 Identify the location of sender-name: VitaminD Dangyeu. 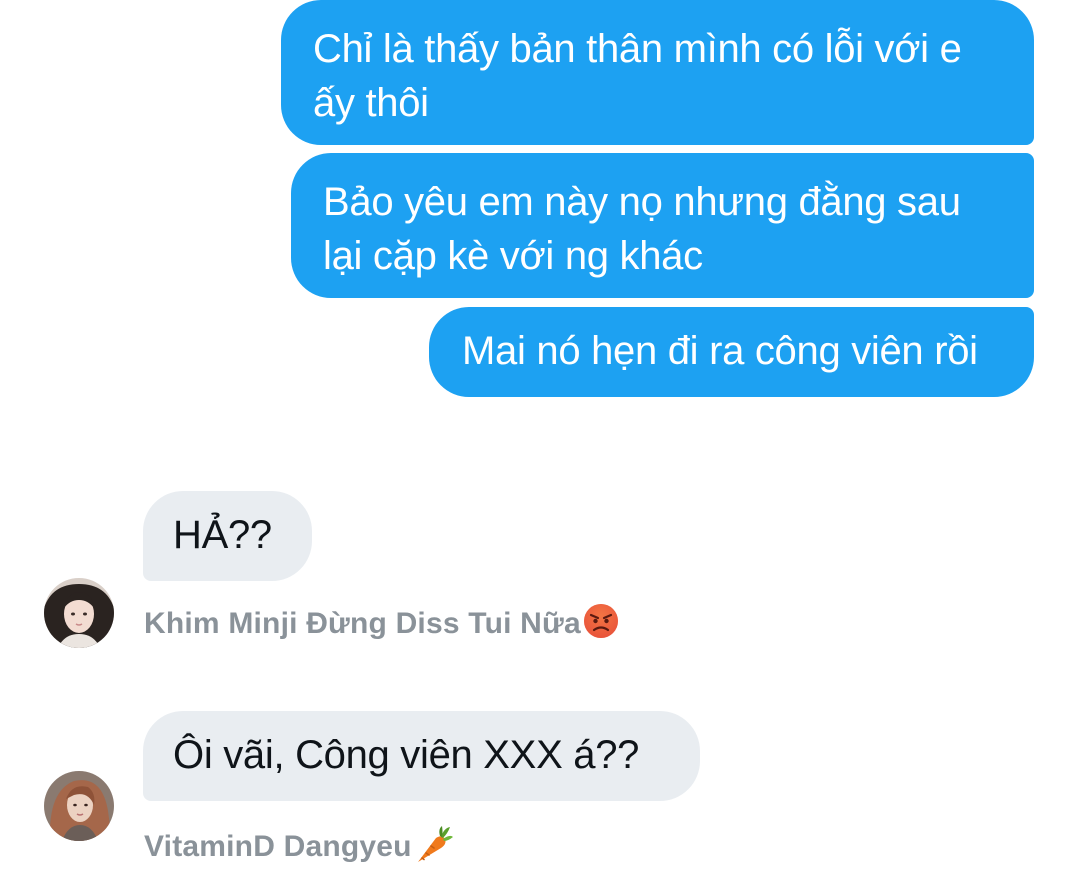
(299, 848).